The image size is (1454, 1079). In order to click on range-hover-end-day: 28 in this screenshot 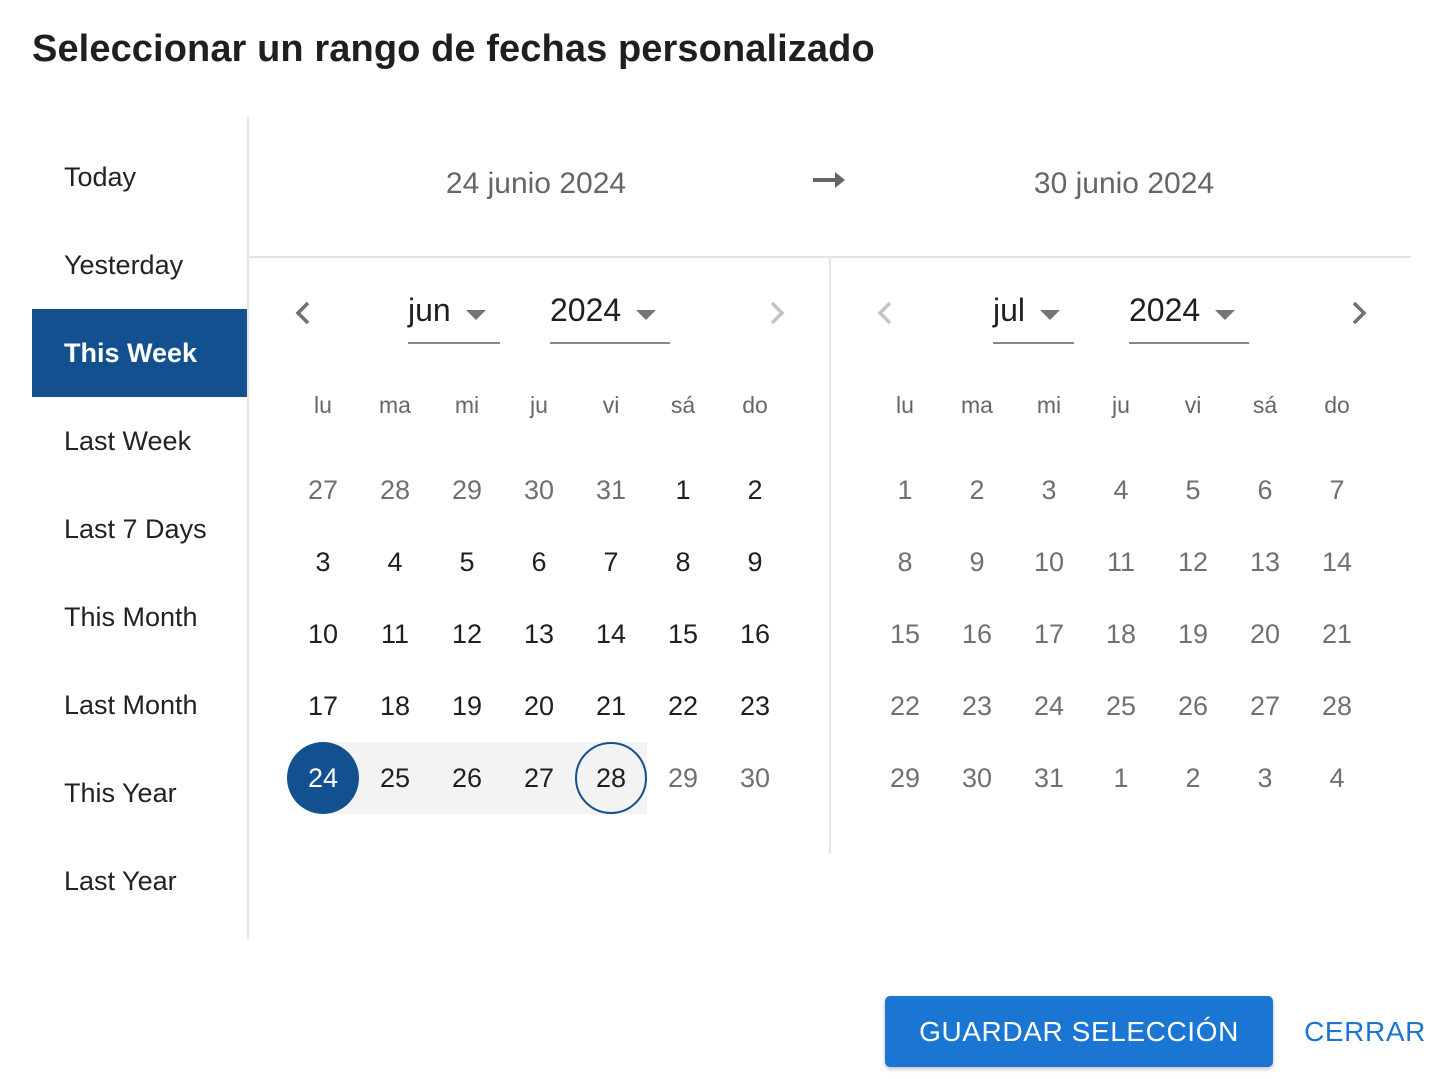, I will do `click(611, 778)`.